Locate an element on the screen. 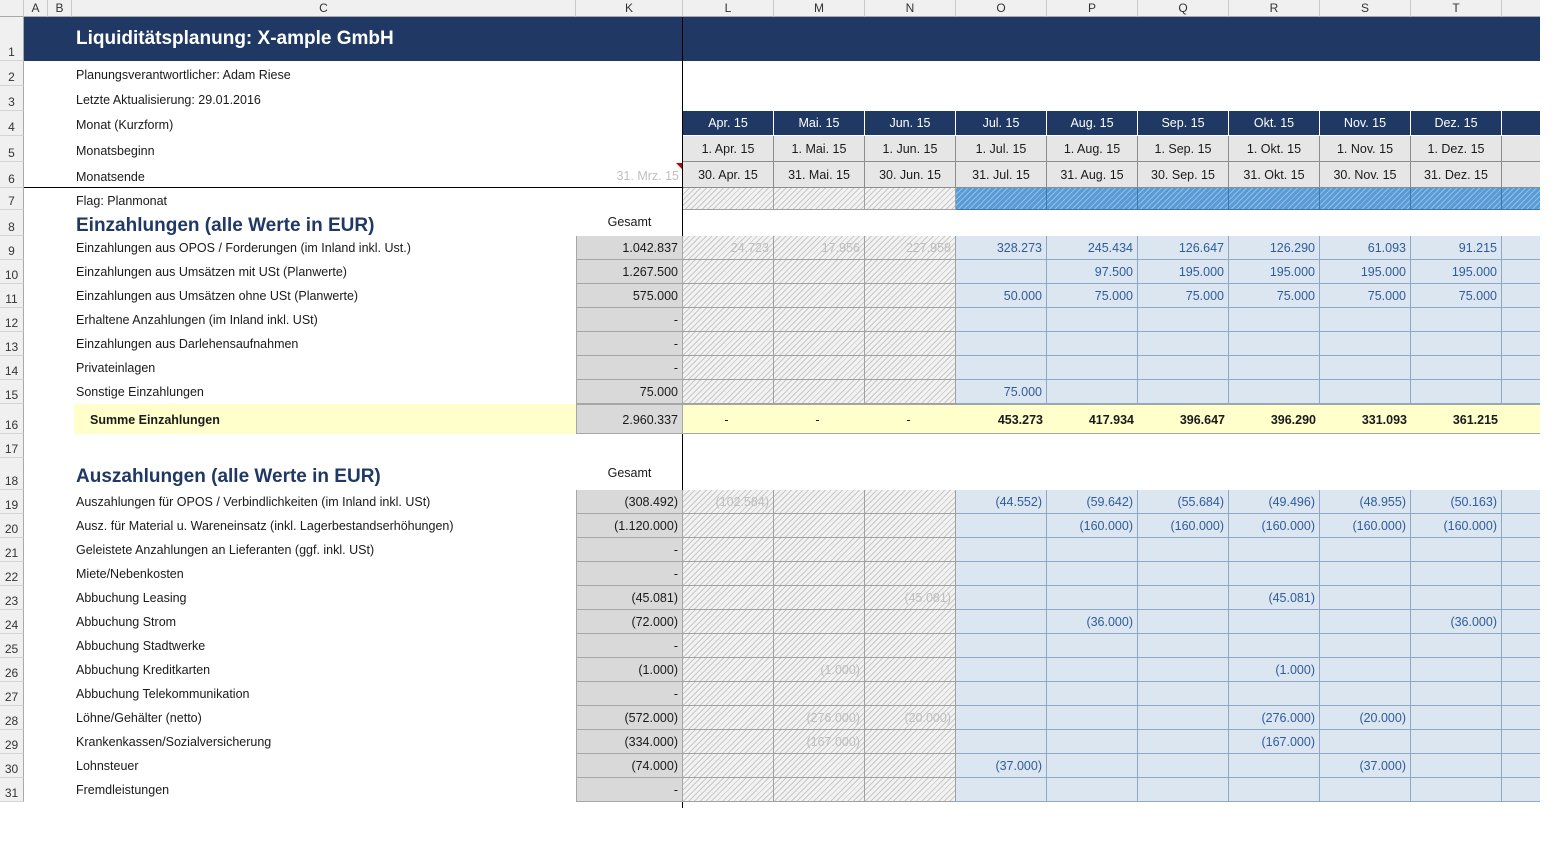 This screenshot has width=1566, height=846. einzahlungen-row-value-p: 75.000 is located at coordinates (1092, 296).